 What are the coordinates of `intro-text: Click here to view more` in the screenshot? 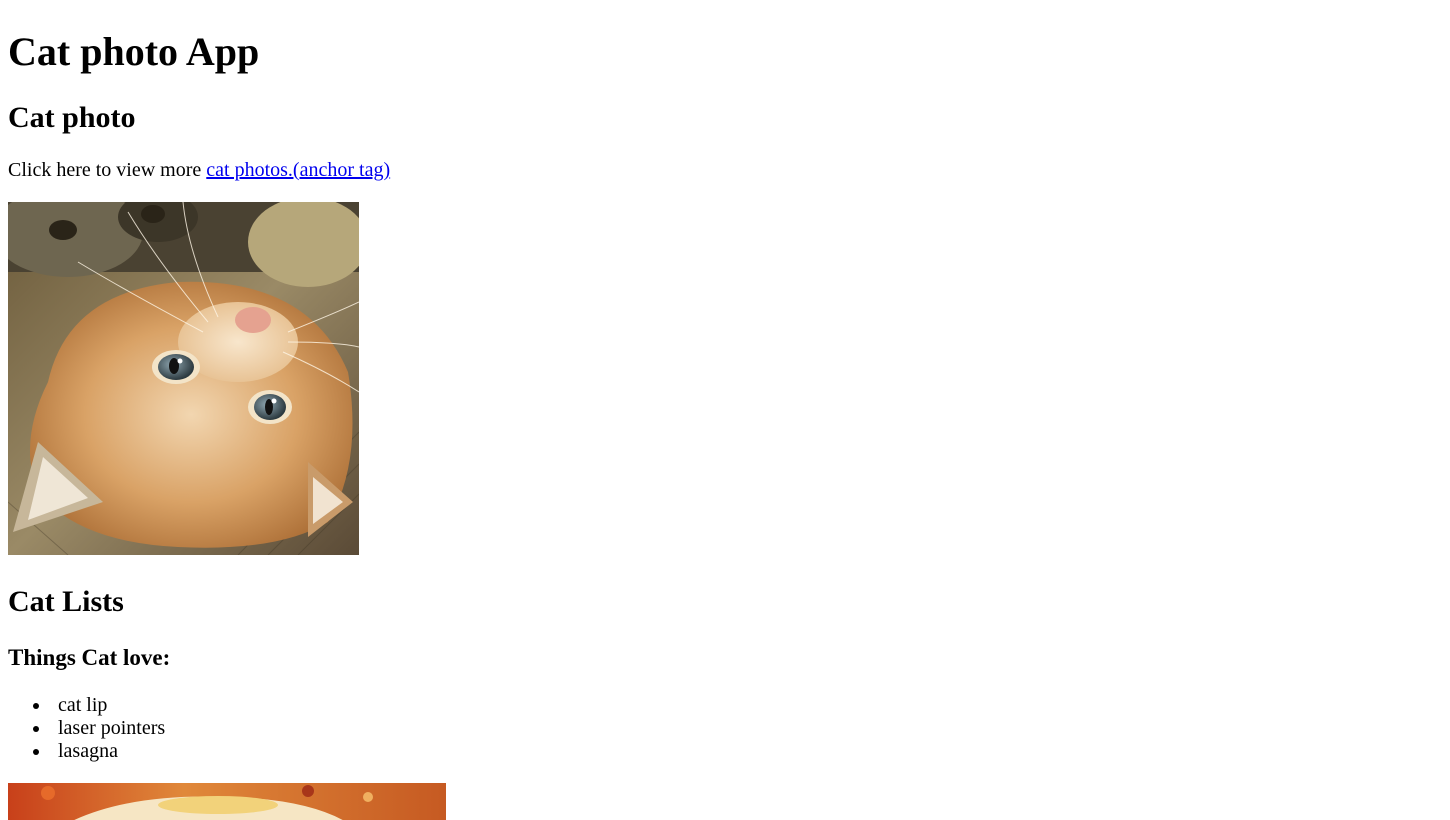 It's located at (107, 170).